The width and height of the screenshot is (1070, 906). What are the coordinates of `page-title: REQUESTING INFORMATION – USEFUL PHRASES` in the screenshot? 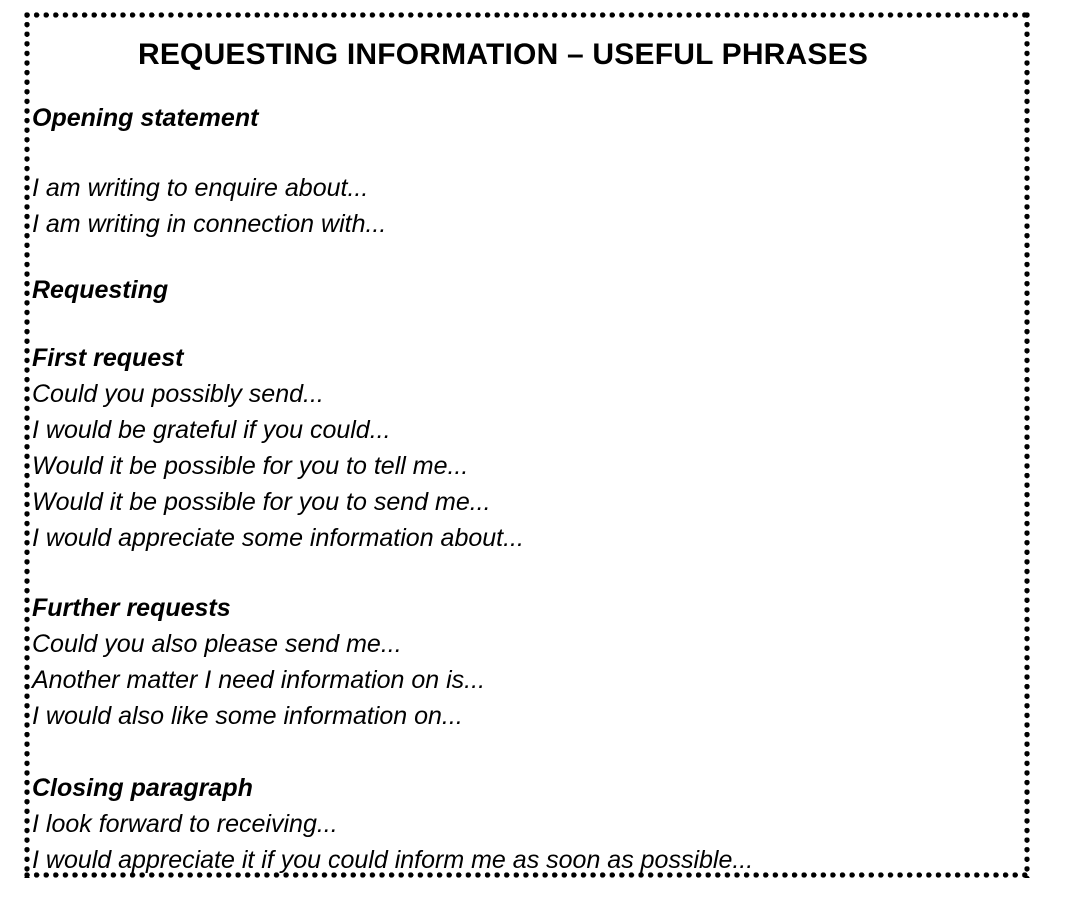 It's located at (503, 54).